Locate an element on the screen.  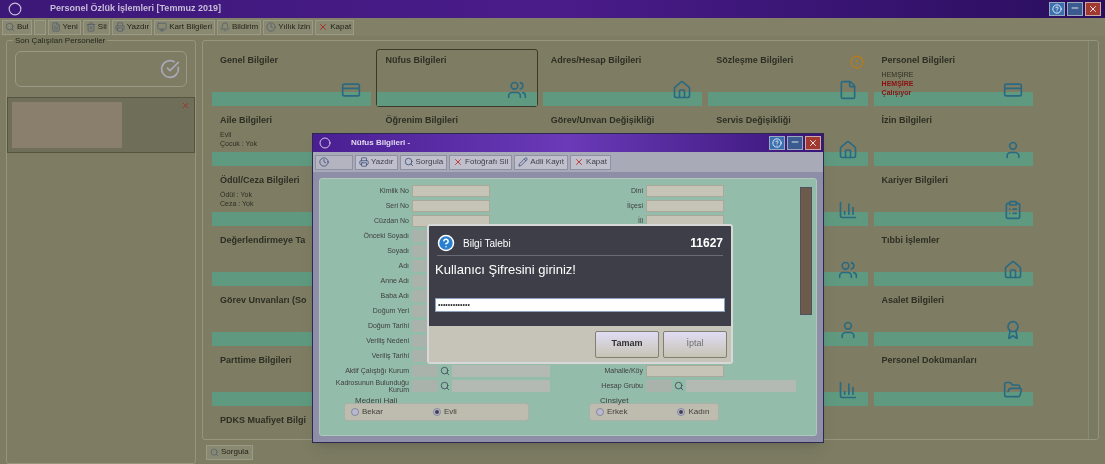
radio-label: Kadın is located at coordinates (699, 412).